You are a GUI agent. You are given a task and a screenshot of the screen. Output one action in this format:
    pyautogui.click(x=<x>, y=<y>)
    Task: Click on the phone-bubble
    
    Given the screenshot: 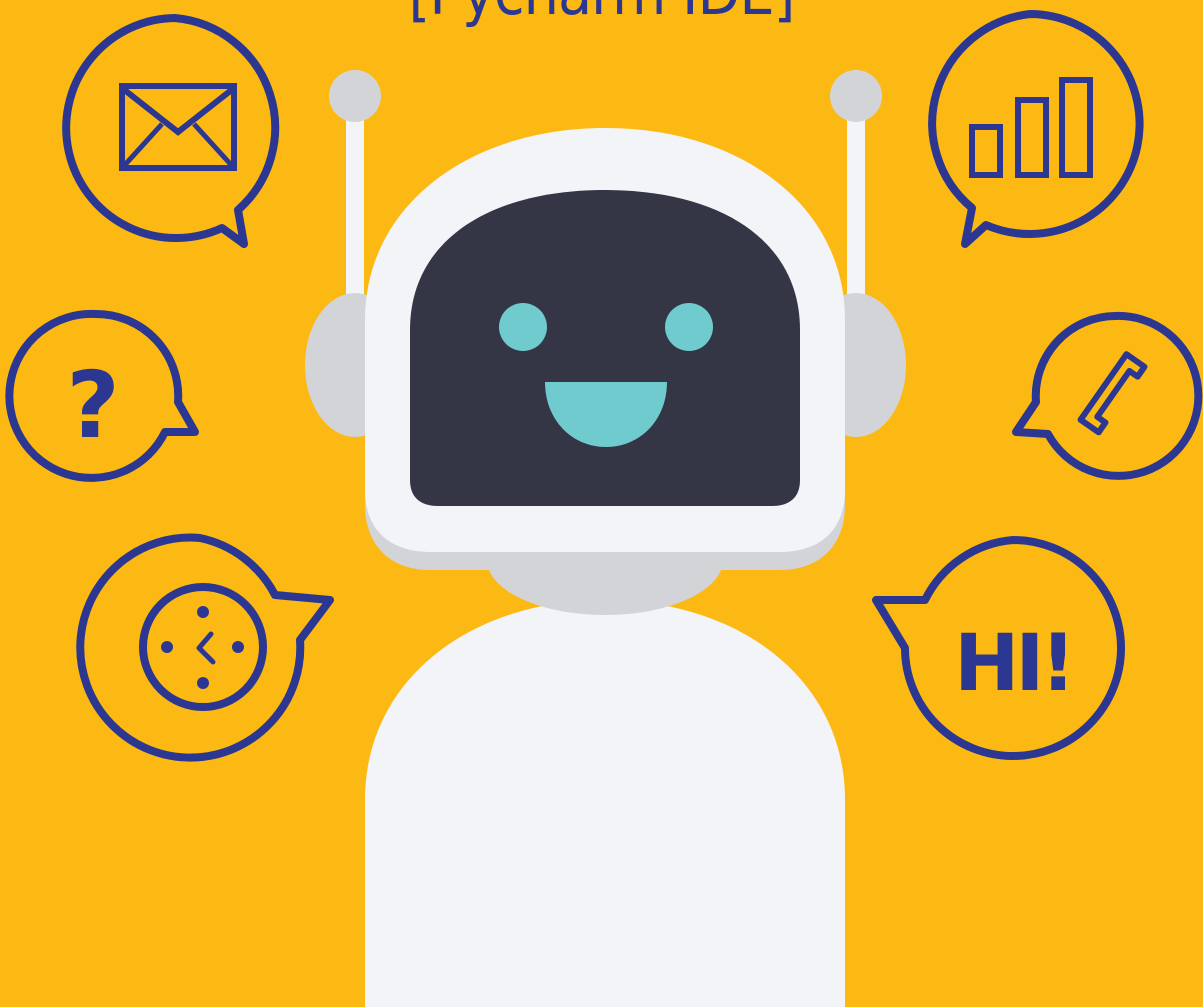 What is the action you would take?
    pyautogui.click(x=1107, y=395)
    